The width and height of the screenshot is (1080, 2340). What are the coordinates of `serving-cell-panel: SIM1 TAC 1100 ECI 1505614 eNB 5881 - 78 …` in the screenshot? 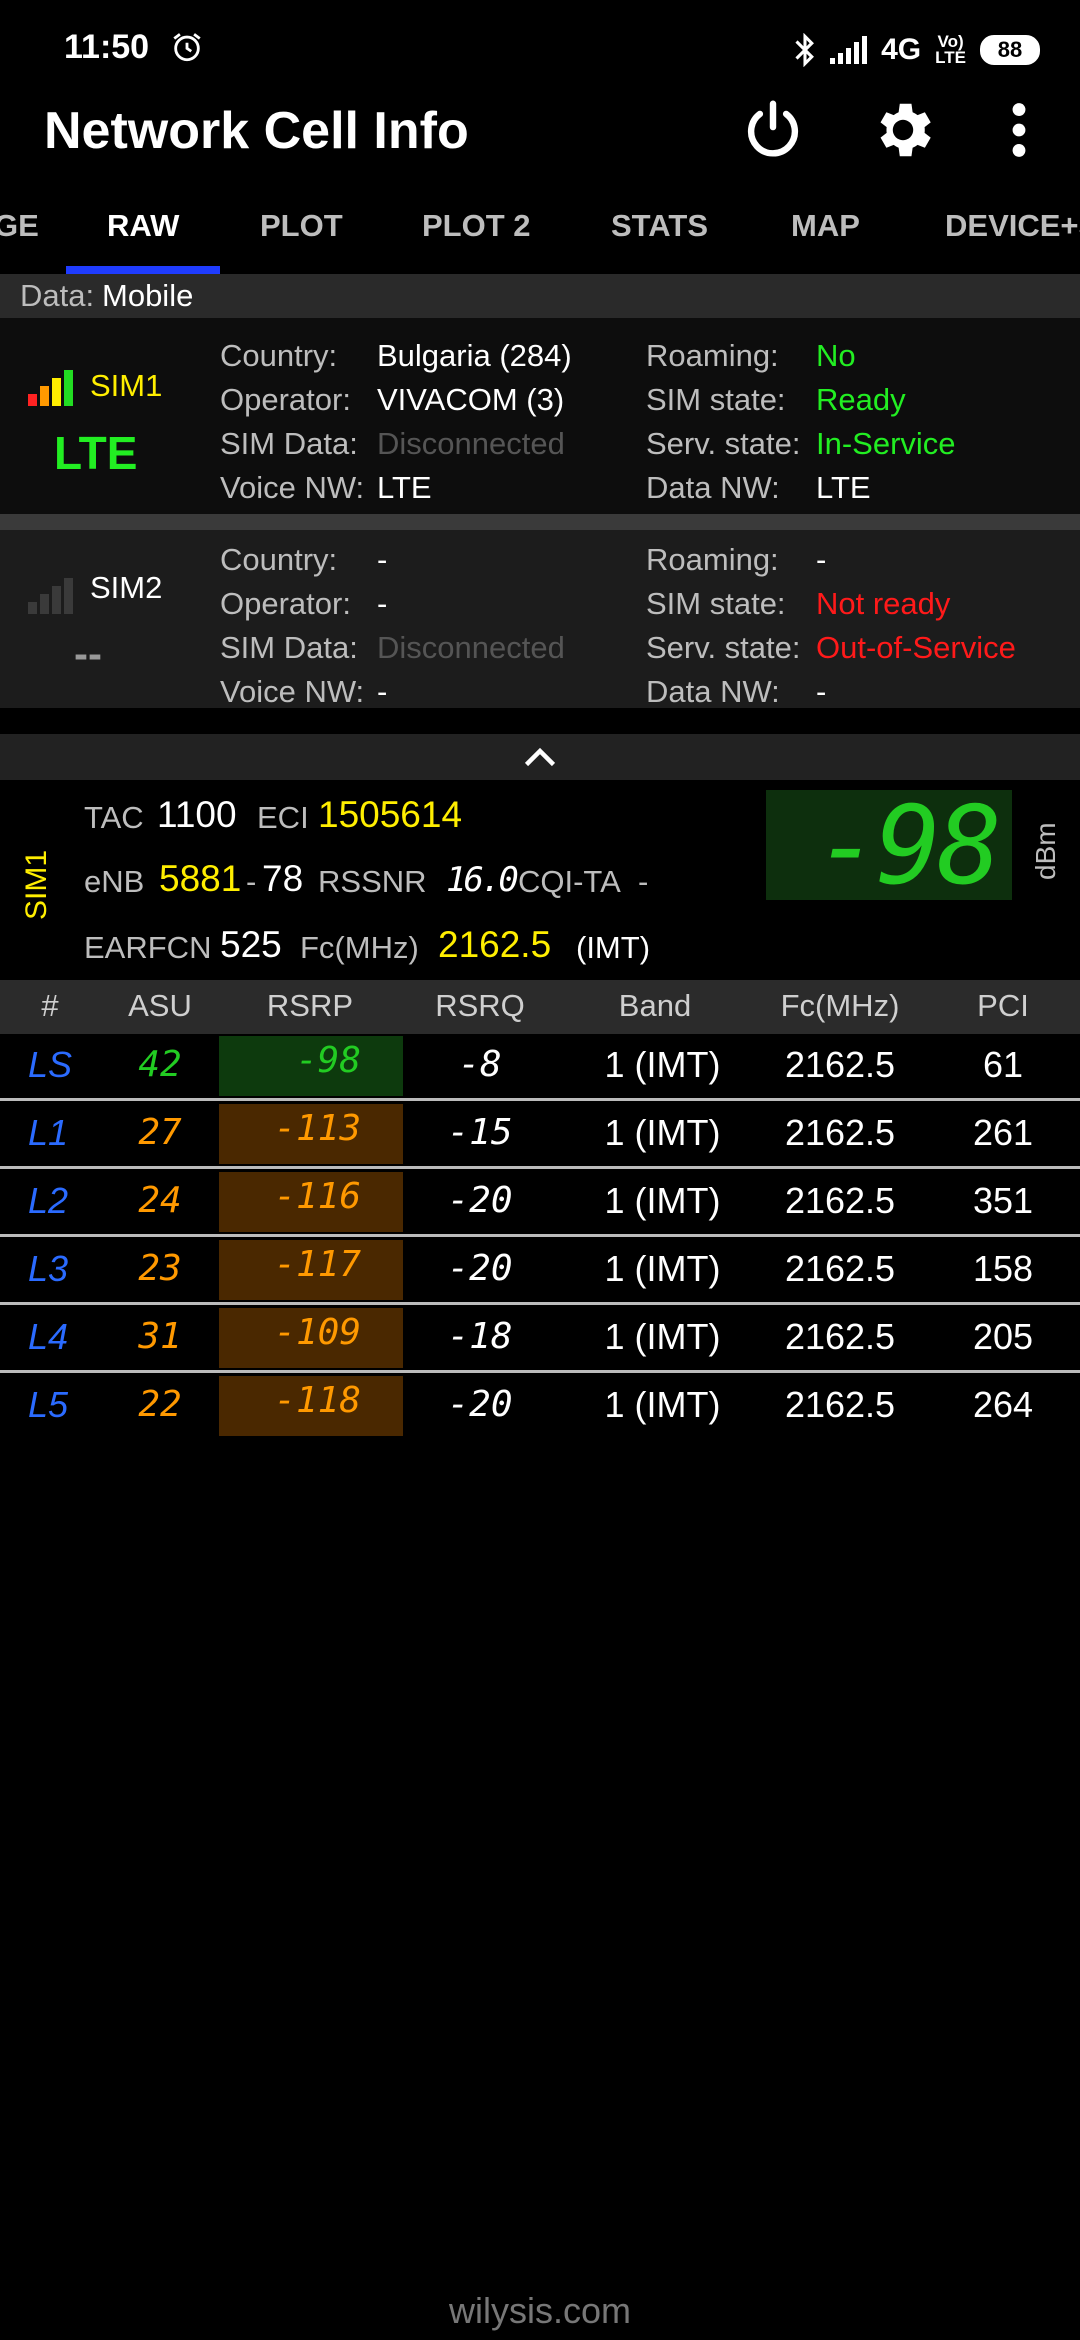 It's located at (540, 880).